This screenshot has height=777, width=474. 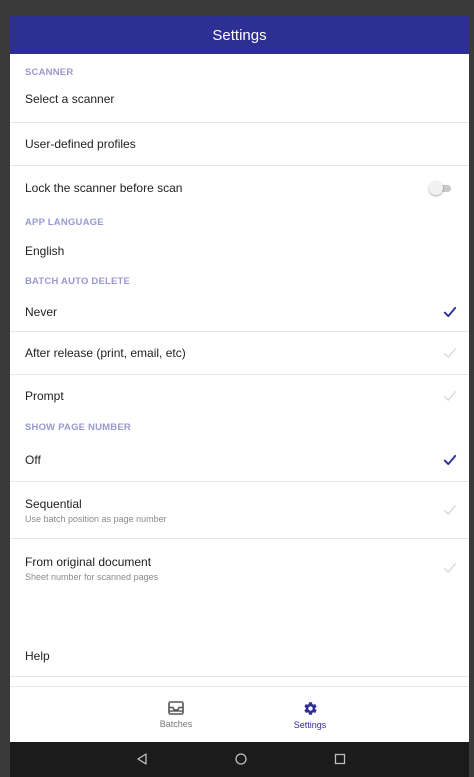 I want to click on option-off: Off, so click(x=239, y=460).